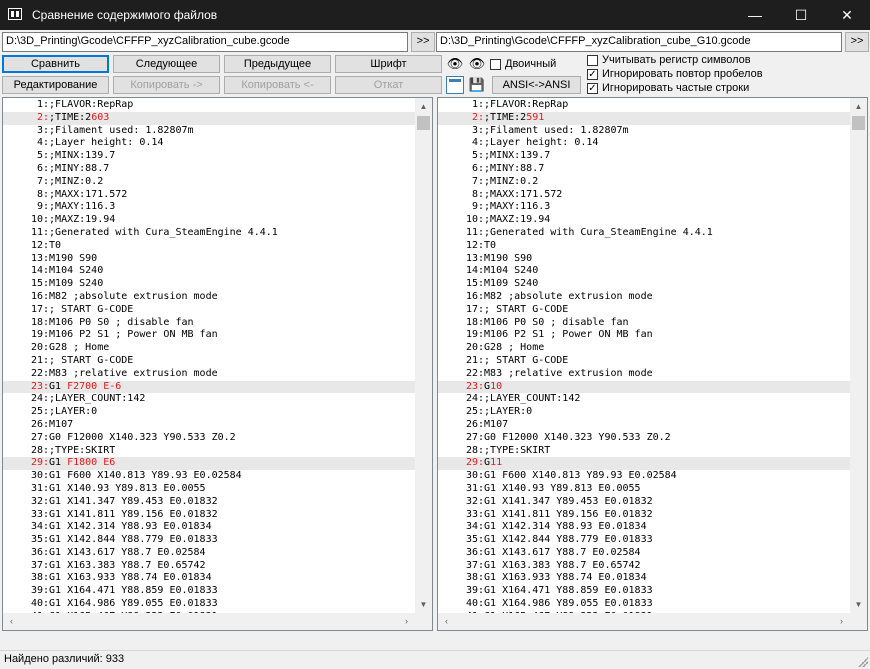  I want to click on code-line: 37:G1 X163.383 Y88.7 E0.65742, so click(644, 566).